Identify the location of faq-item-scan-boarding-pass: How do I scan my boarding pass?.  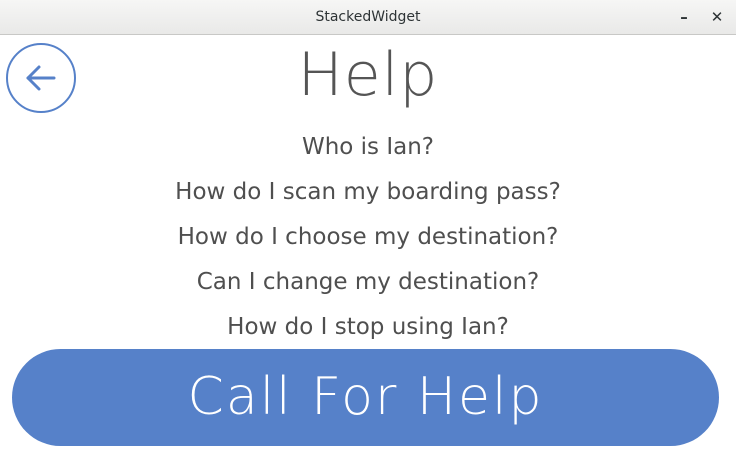
(368, 197).